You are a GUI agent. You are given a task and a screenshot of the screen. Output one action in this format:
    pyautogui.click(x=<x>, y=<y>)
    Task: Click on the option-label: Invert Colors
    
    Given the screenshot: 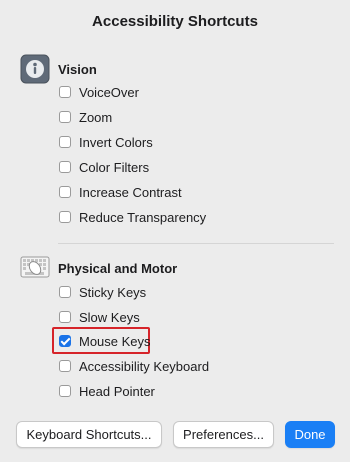 What is the action you would take?
    pyautogui.click(x=116, y=142)
    